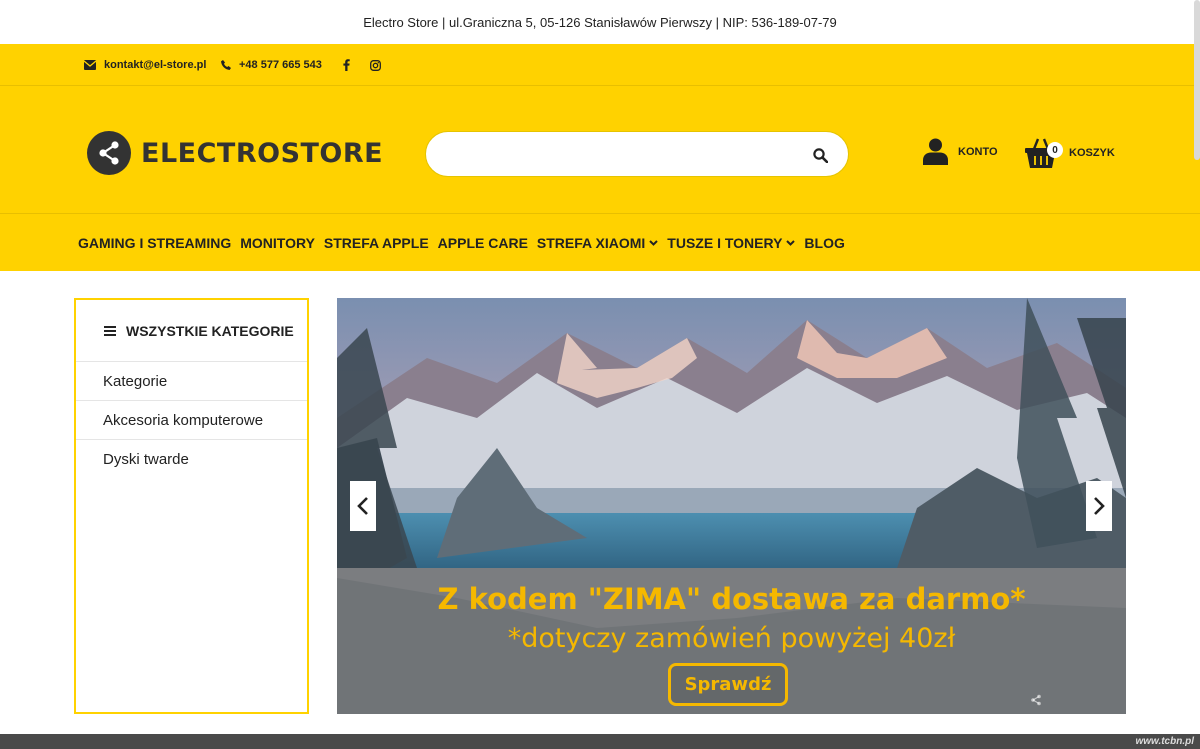 This screenshot has width=1200, height=749. I want to click on nav-label: STREFA APPLE, so click(376, 242).